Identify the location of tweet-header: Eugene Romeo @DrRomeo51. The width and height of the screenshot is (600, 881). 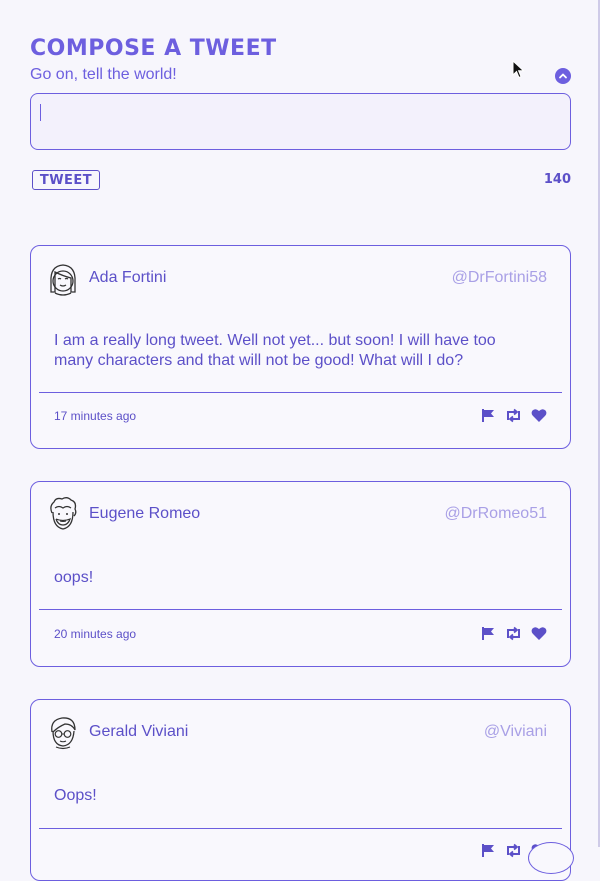
(296, 514).